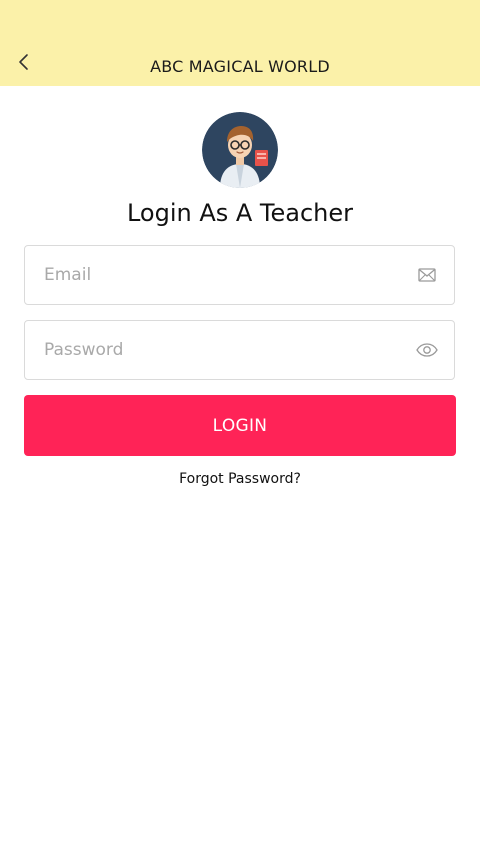 Image resolution: width=480 pixels, height=852 pixels. What do you see at coordinates (240, 213) in the screenshot?
I see `page-title: Login As A Teacher` at bounding box center [240, 213].